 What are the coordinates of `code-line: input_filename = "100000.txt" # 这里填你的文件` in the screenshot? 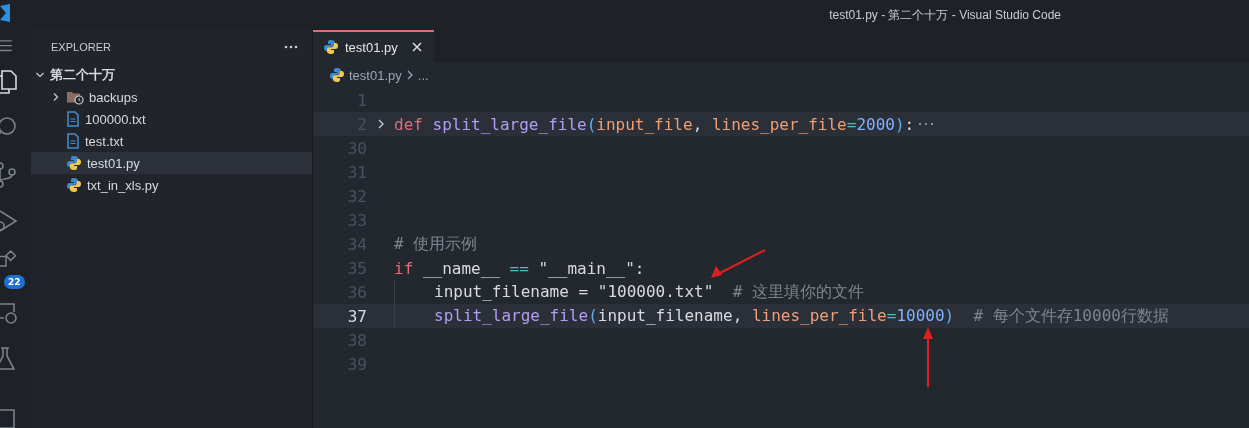 It's located at (649, 292).